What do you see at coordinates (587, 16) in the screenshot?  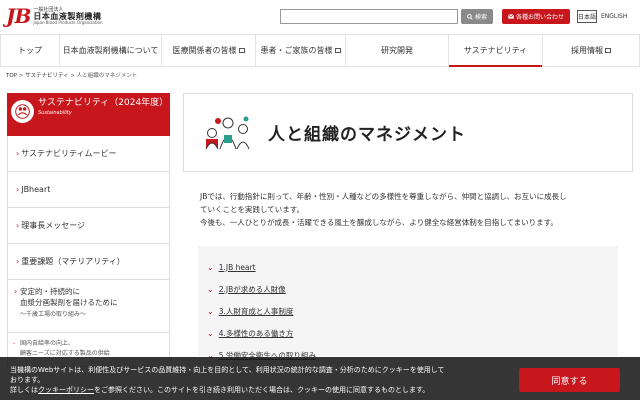 I see `lang-ja-link: 日本語` at bounding box center [587, 16].